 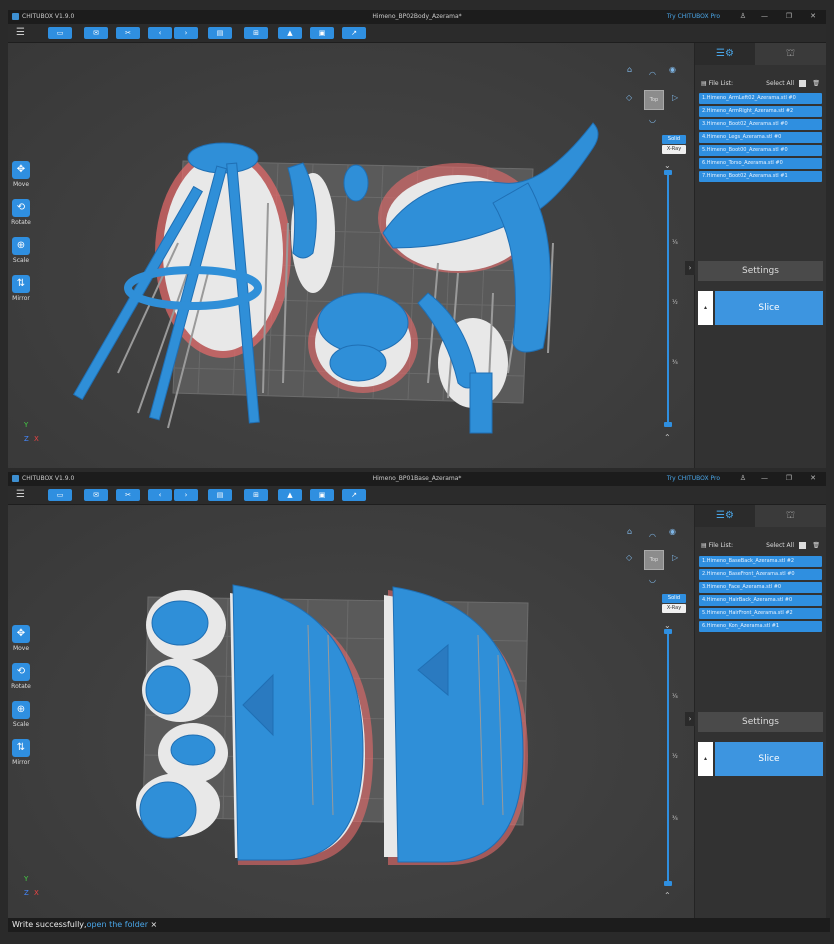 I want to click on file-item: 6.Himeno_Torso_Azerama.stl #0, so click(x=760, y=163).